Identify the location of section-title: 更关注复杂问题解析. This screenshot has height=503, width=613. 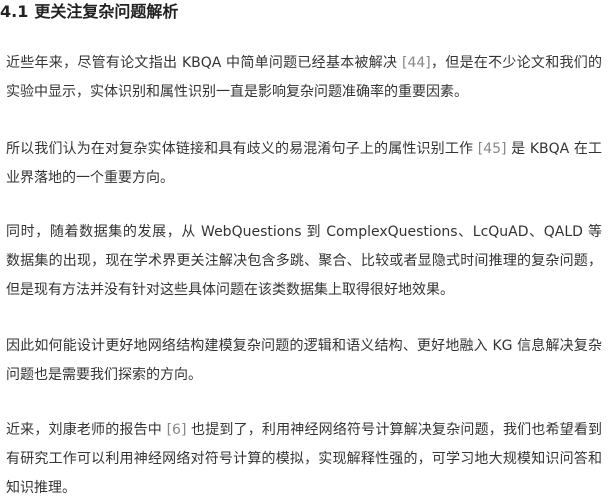
(106, 11).